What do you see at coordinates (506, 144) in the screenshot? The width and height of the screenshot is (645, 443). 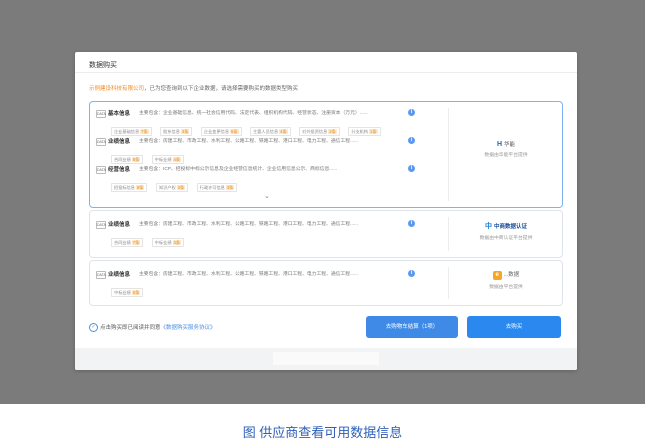 I see `provider-logo: H 华能` at bounding box center [506, 144].